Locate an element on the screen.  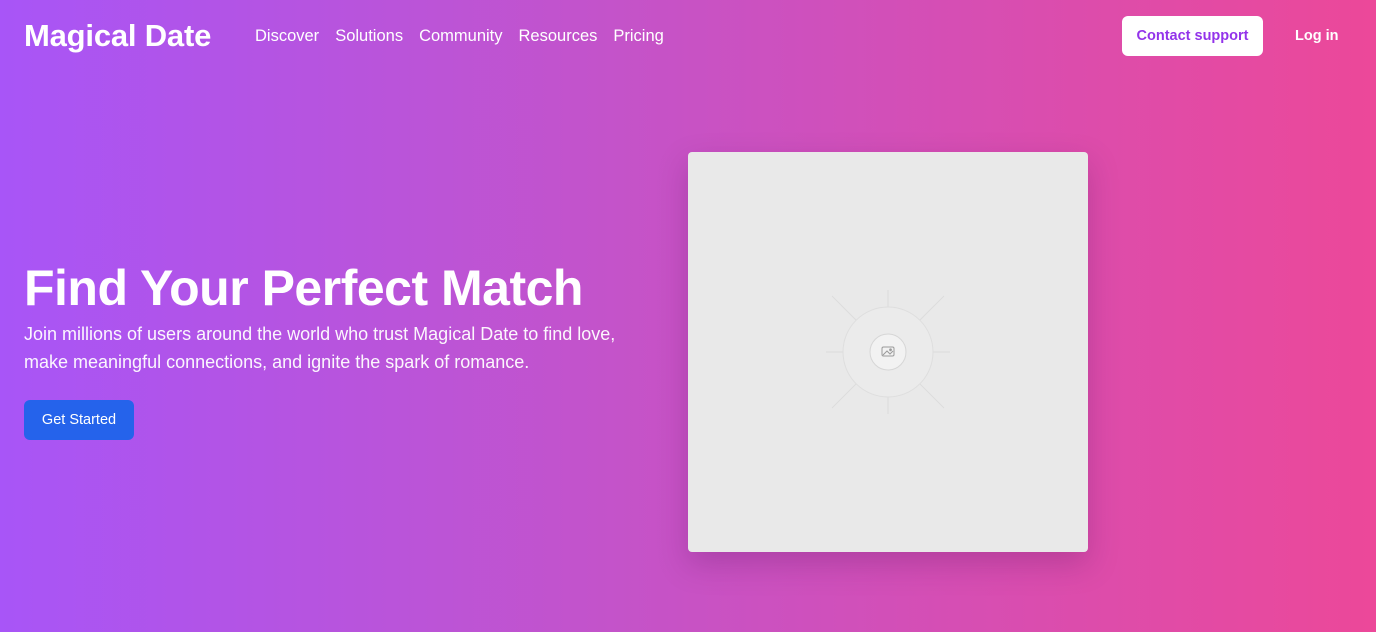
image-placeholder-graphic is located at coordinates (888, 352).